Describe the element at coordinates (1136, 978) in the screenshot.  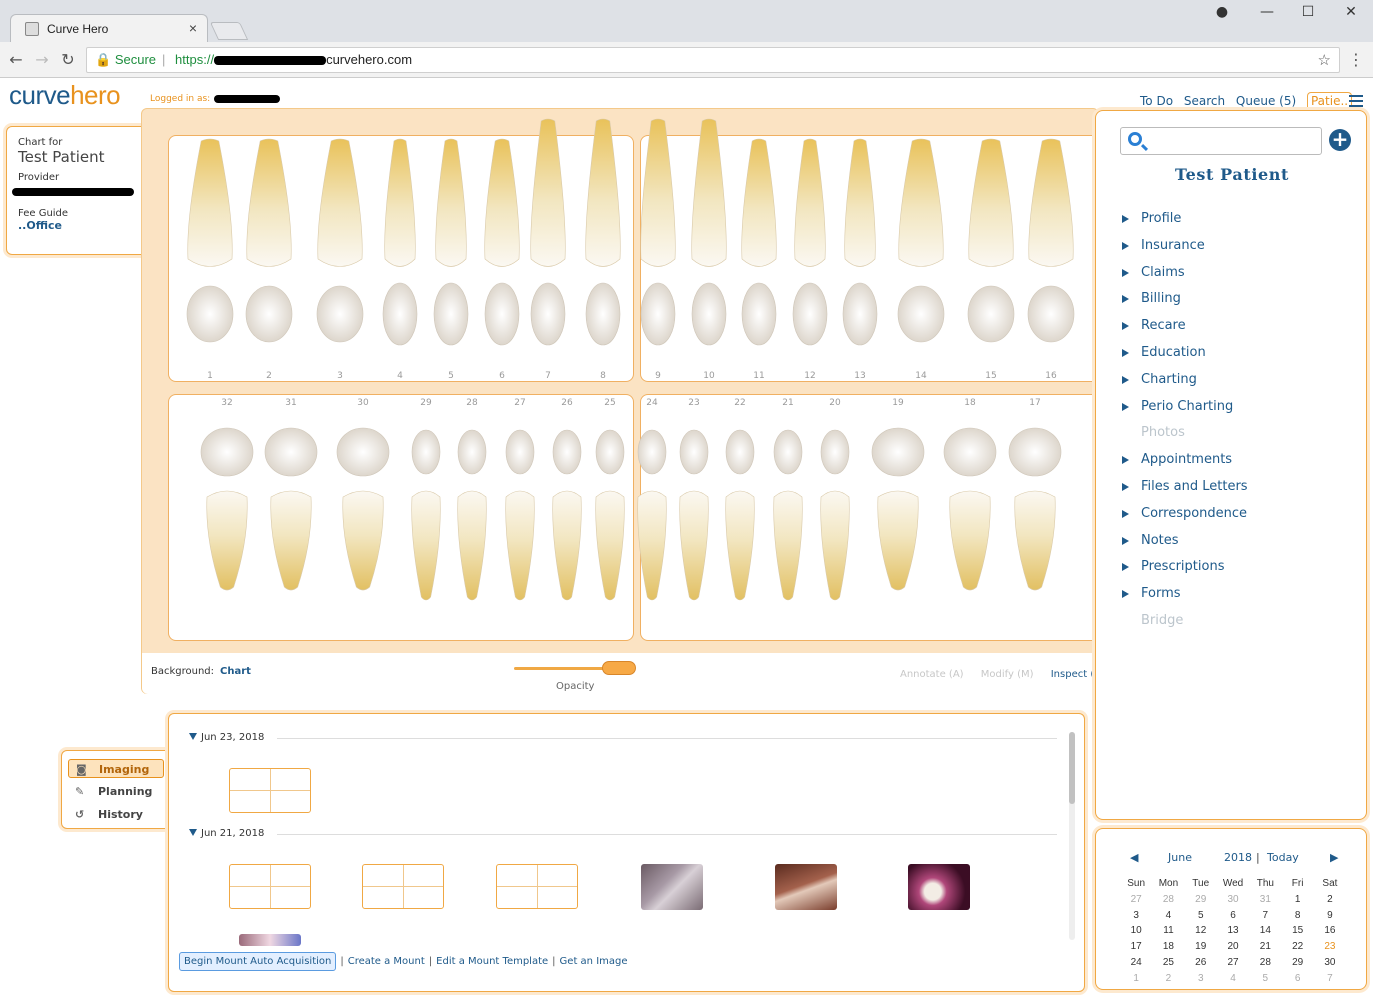
I see `calendar-day: 1` at that location.